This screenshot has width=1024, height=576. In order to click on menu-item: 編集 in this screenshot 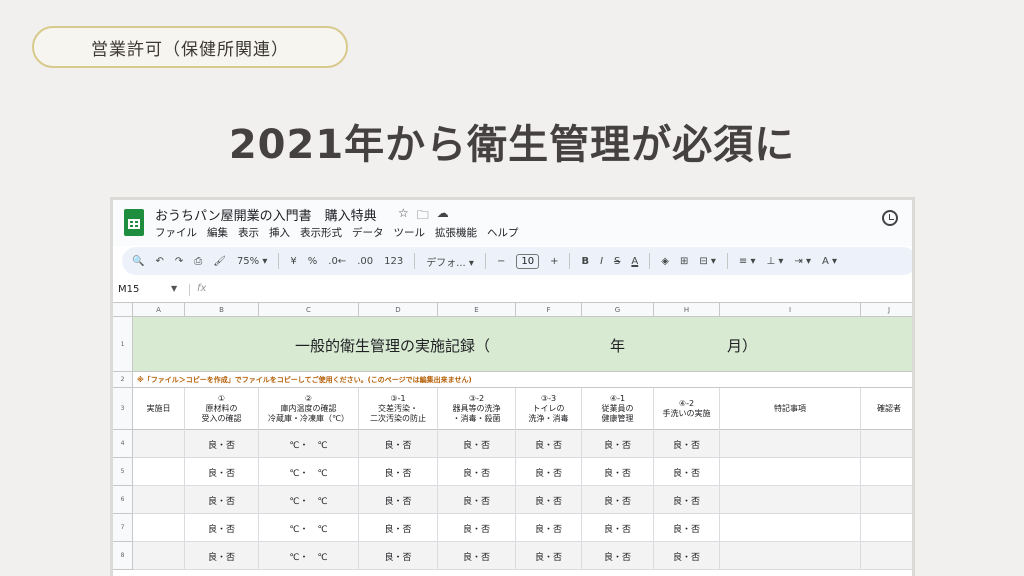, I will do `click(217, 232)`.